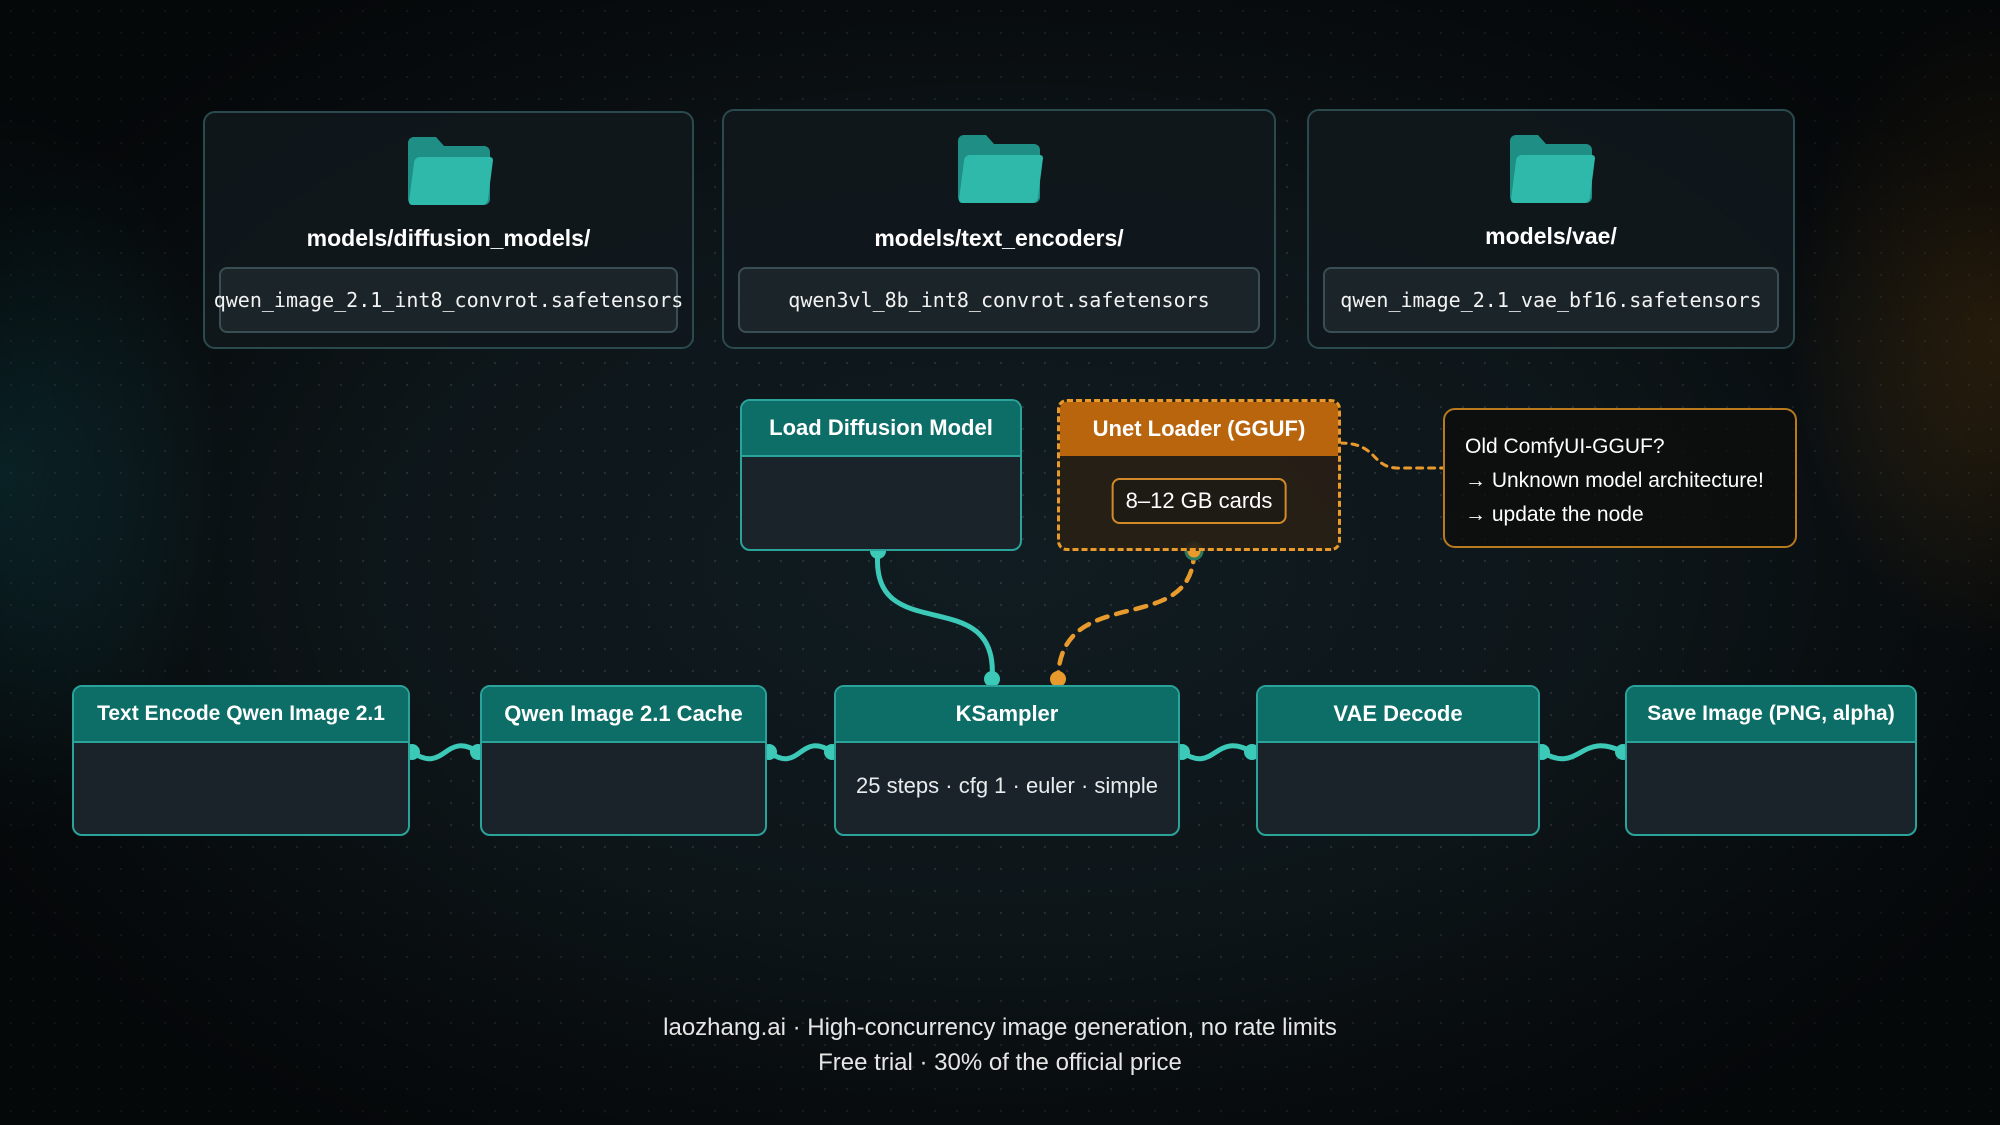  I want to click on node-unet-loader-gguf: Unet Loader (GGUF) 8–12 GB cards, so click(1199, 475).